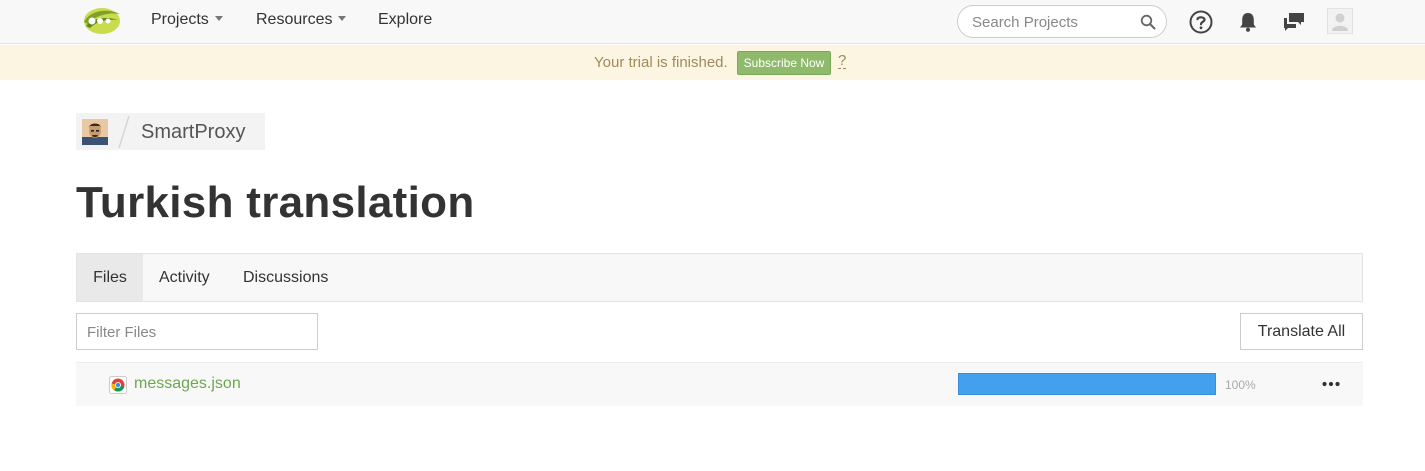  What do you see at coordinates (719, 277) in the screenshot?
I see `tab-bar: Files Activity Discussions` at bounding box center [719, 277].